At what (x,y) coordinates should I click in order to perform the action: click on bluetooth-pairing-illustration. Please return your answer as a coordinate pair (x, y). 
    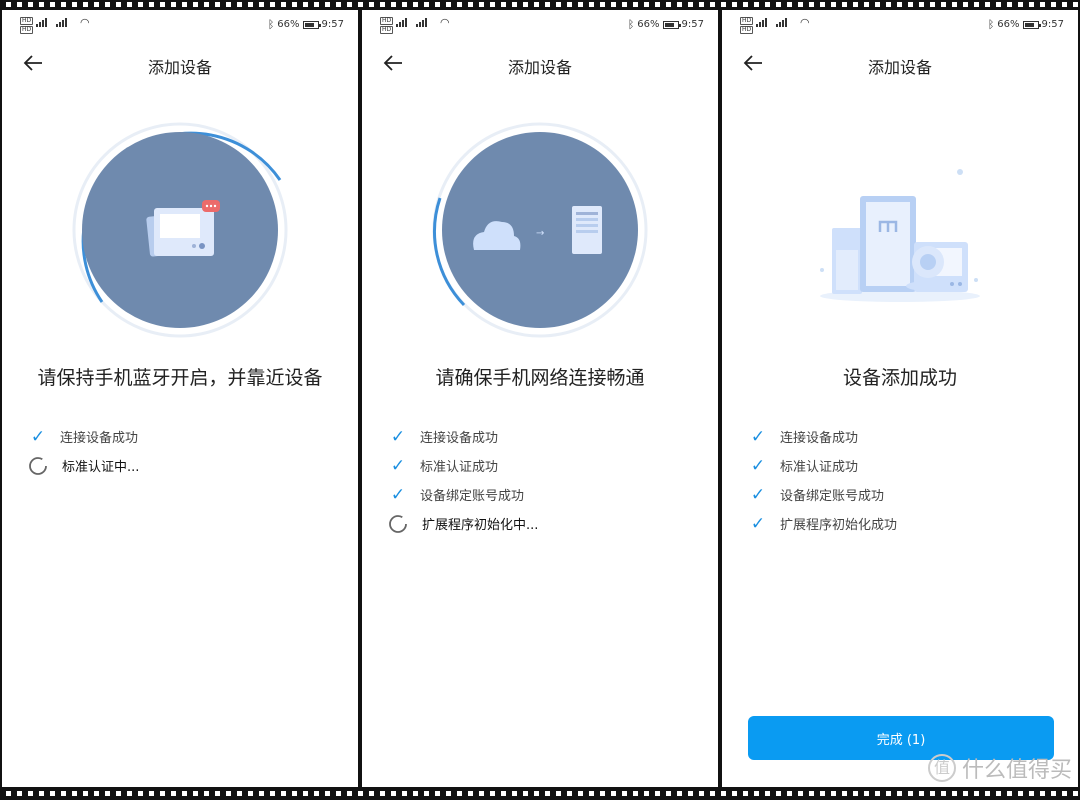
    Looking at the image, I should click on (180, 230).